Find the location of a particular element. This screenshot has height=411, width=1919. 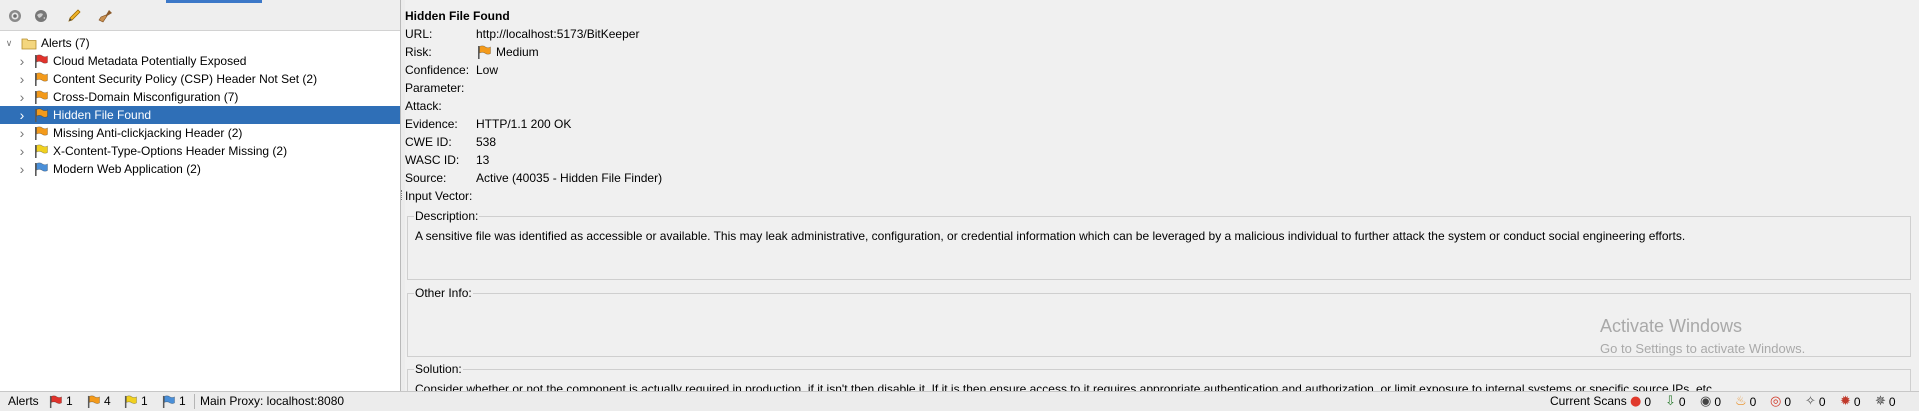

field-value-text: Active (40035 - Hidden File Finder) is located at coordinates (569, 178).